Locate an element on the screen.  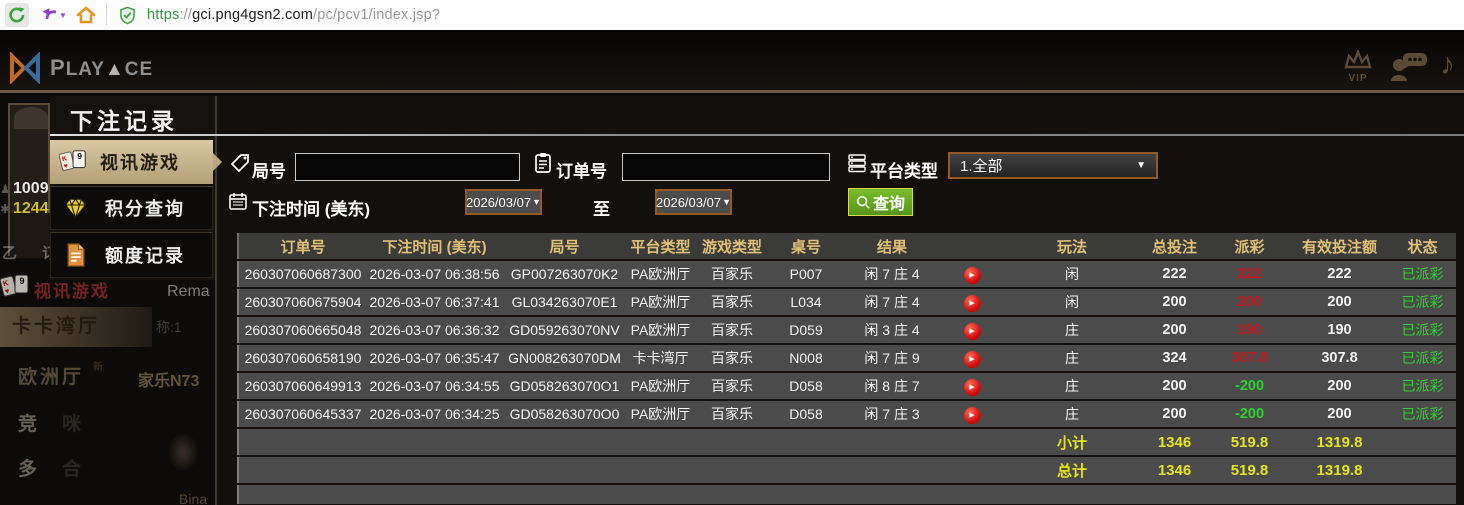
date-from-select: 2026/03/07 ▼ is located at coordinates (503, 202).